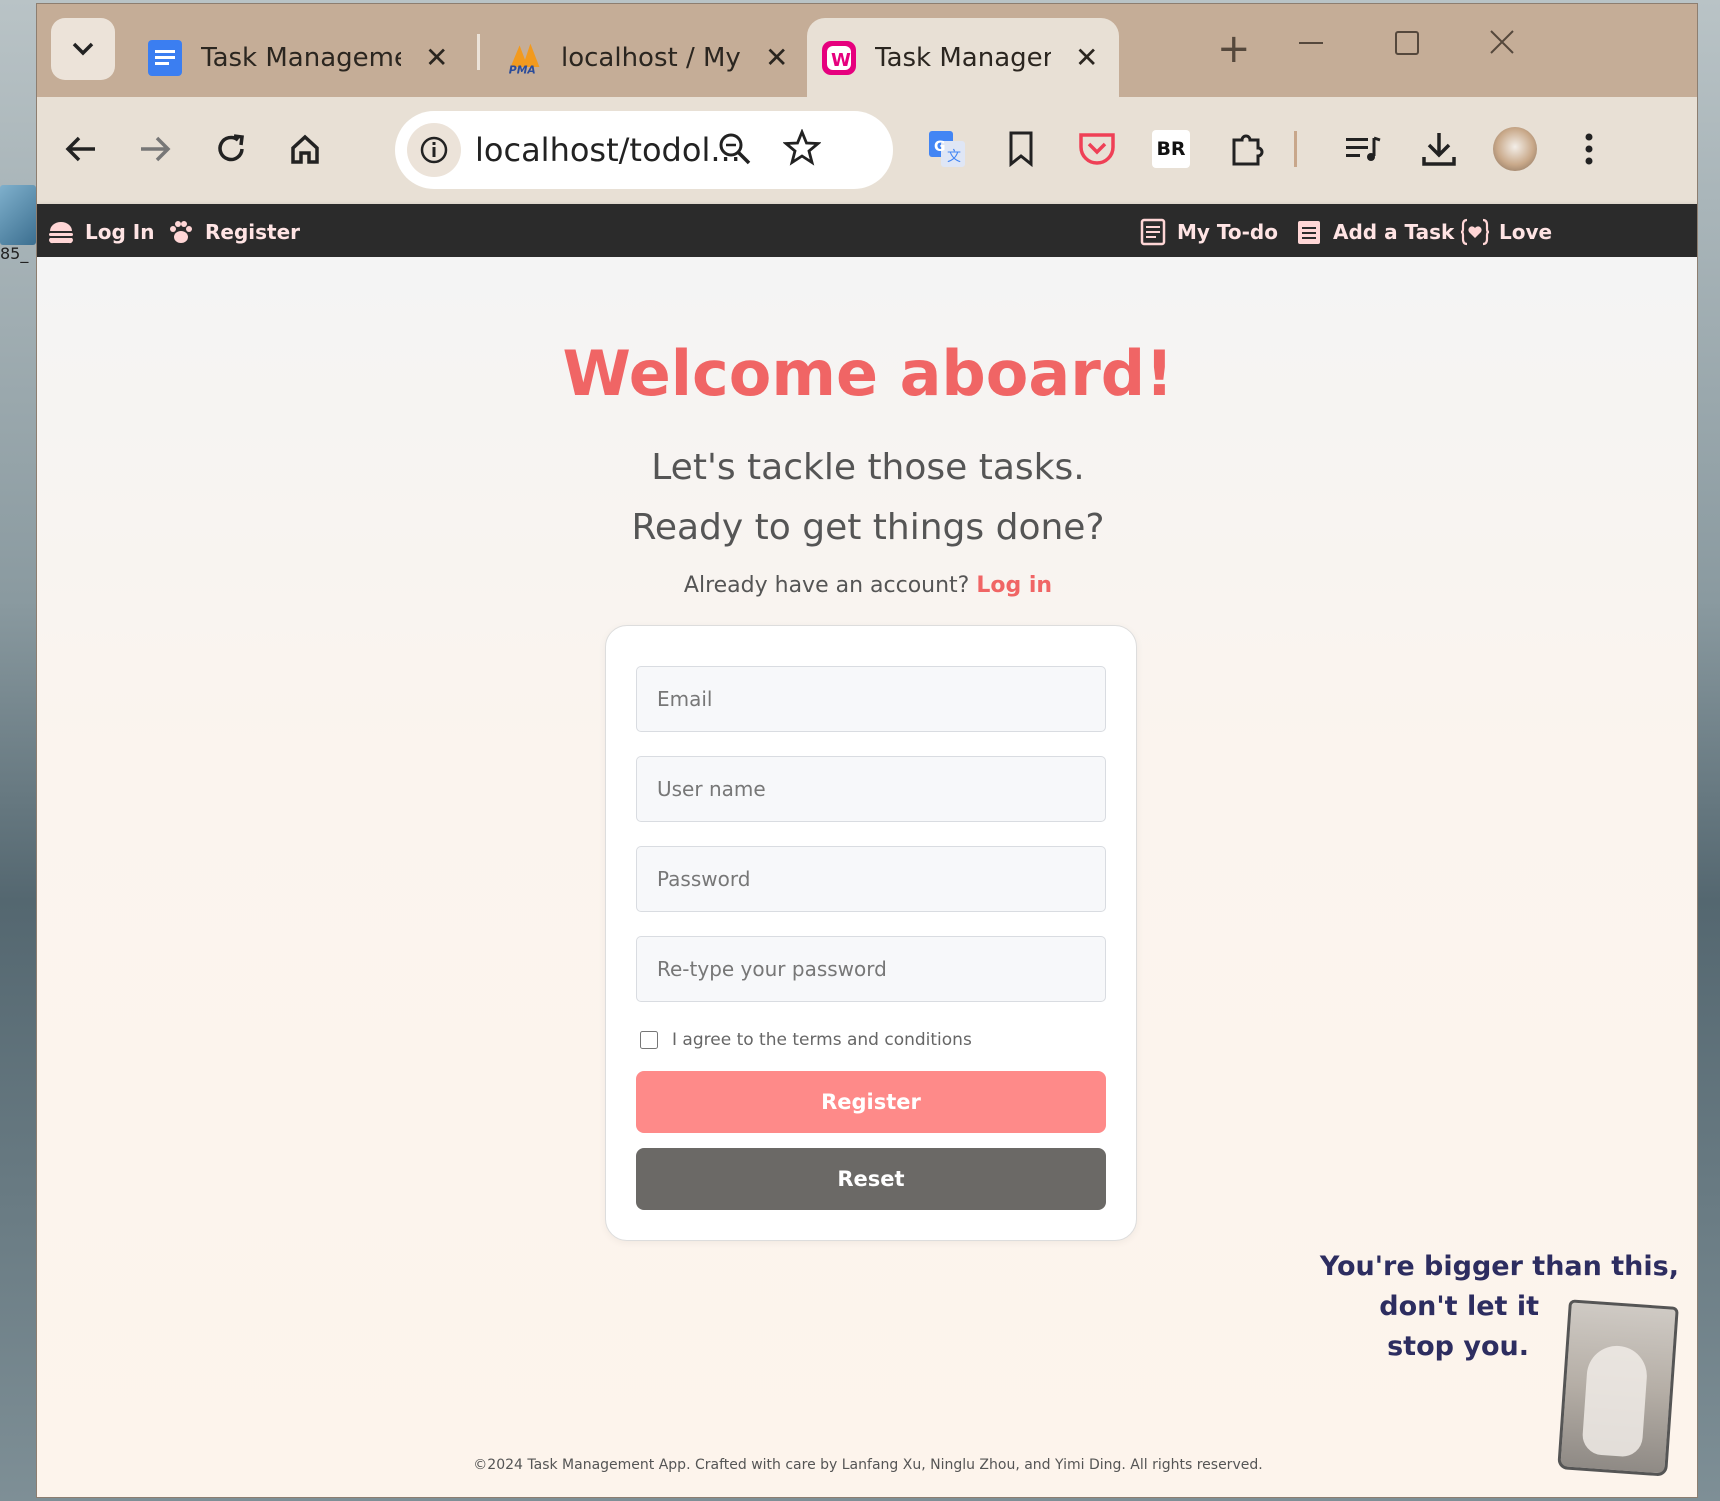 The height and width of the screenshot is (1501, 1720). I want to click on nav-add-task-label: Add a Task, so click(1394, 232).